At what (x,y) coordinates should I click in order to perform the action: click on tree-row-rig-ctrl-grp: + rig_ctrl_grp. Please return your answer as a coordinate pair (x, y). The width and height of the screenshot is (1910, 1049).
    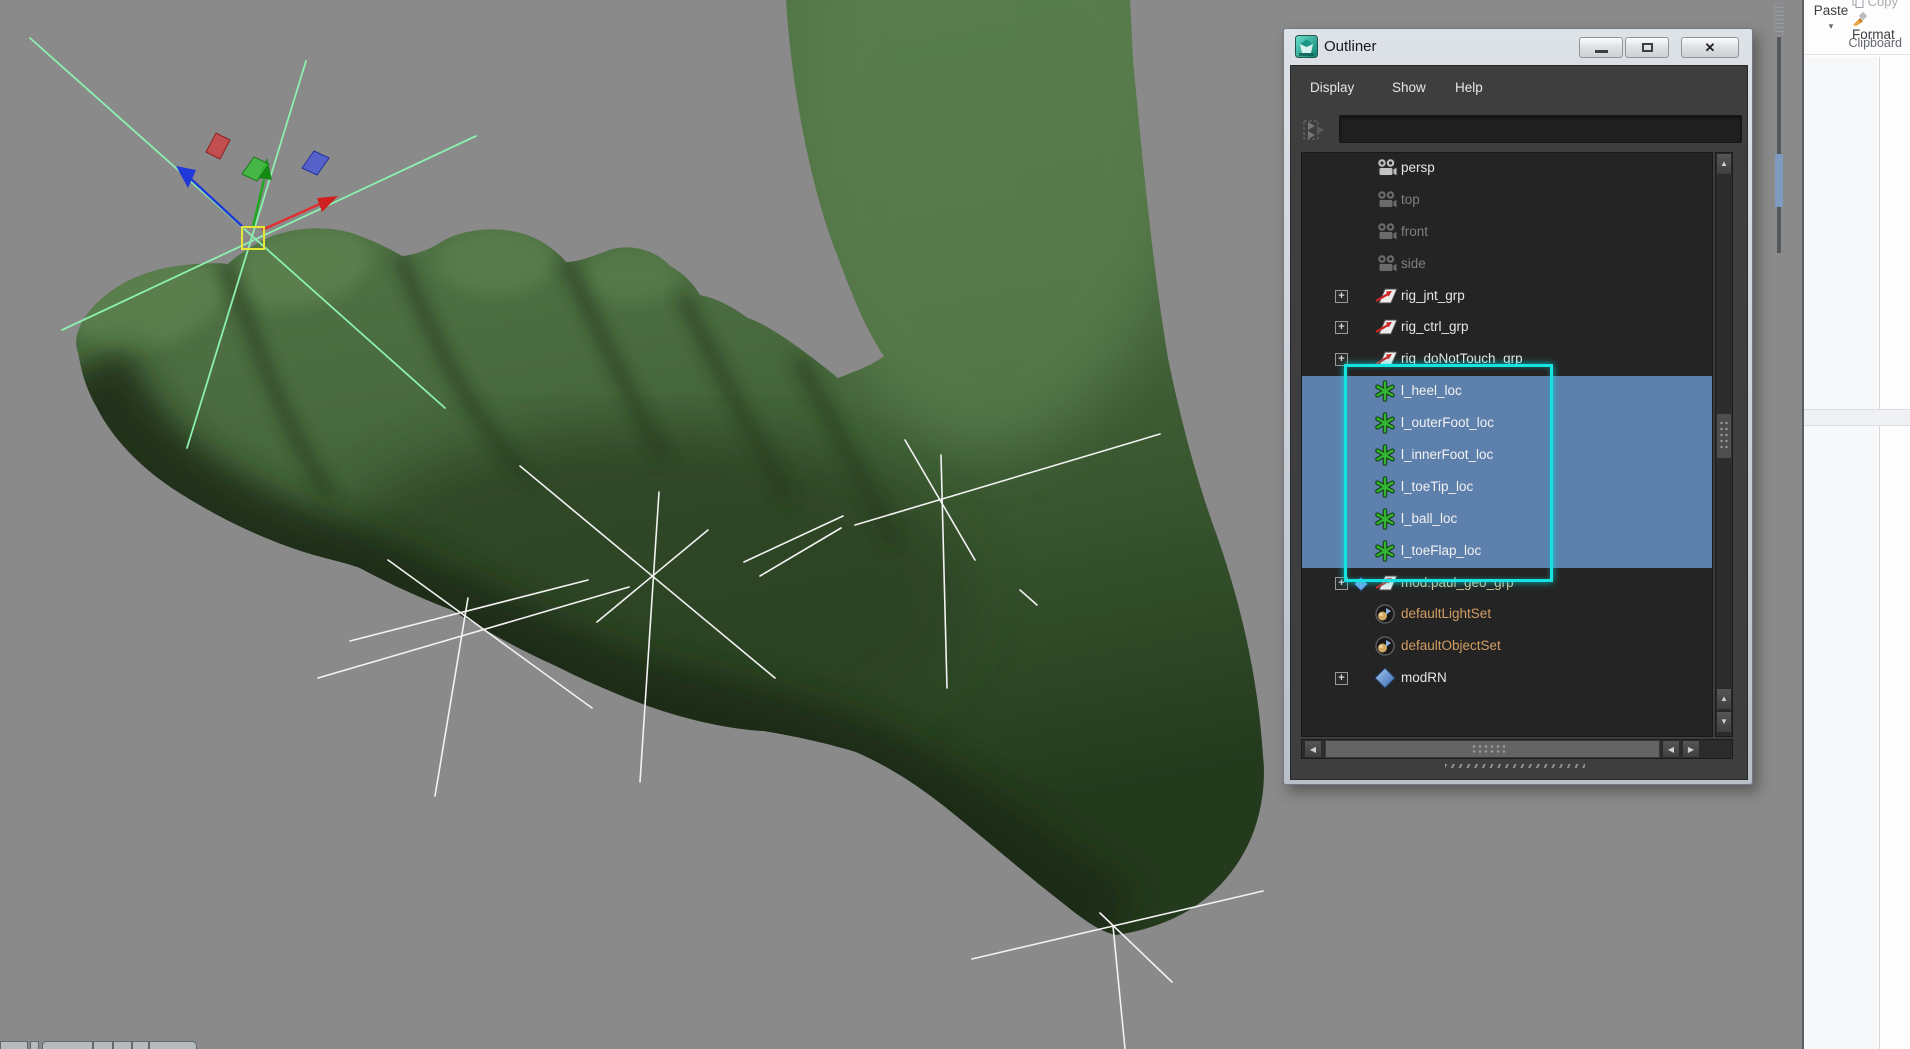
    Looking at the image, I should click on (1507, 328).